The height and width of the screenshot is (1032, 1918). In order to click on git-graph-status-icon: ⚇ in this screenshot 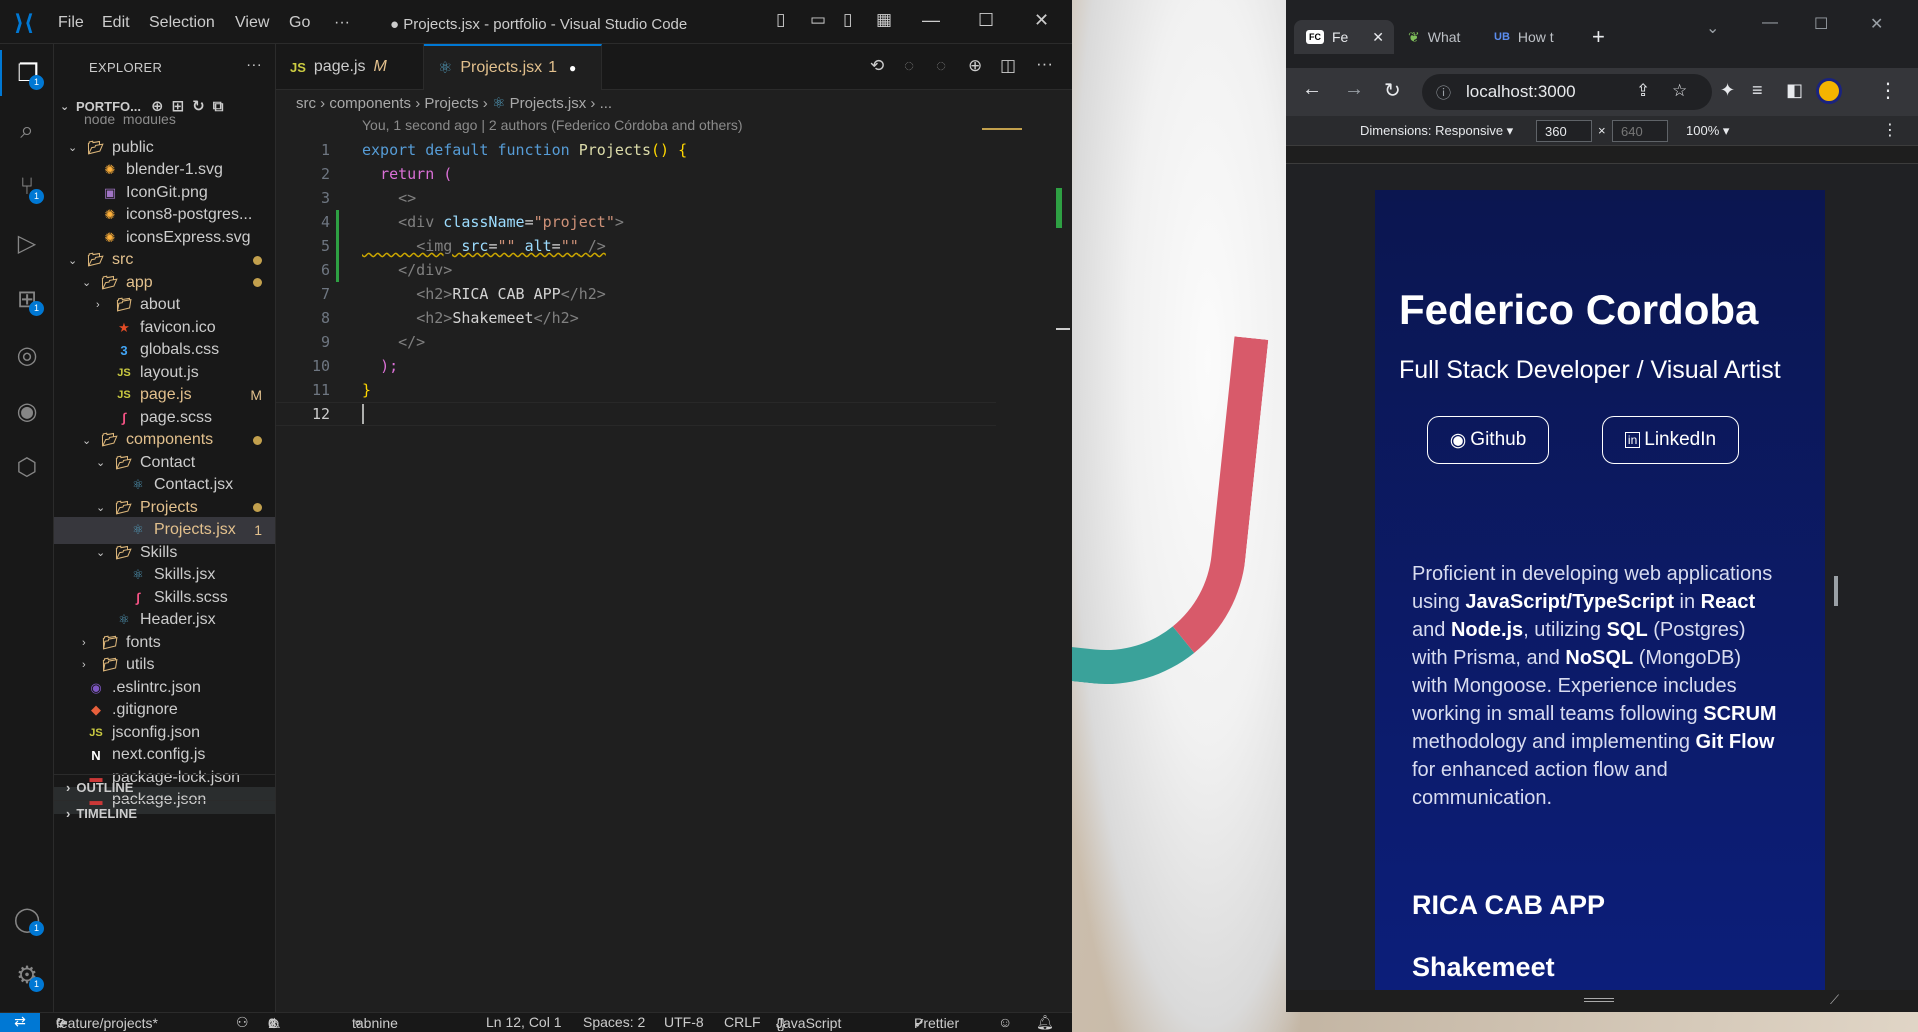, I will do `click(242, 1022)`.